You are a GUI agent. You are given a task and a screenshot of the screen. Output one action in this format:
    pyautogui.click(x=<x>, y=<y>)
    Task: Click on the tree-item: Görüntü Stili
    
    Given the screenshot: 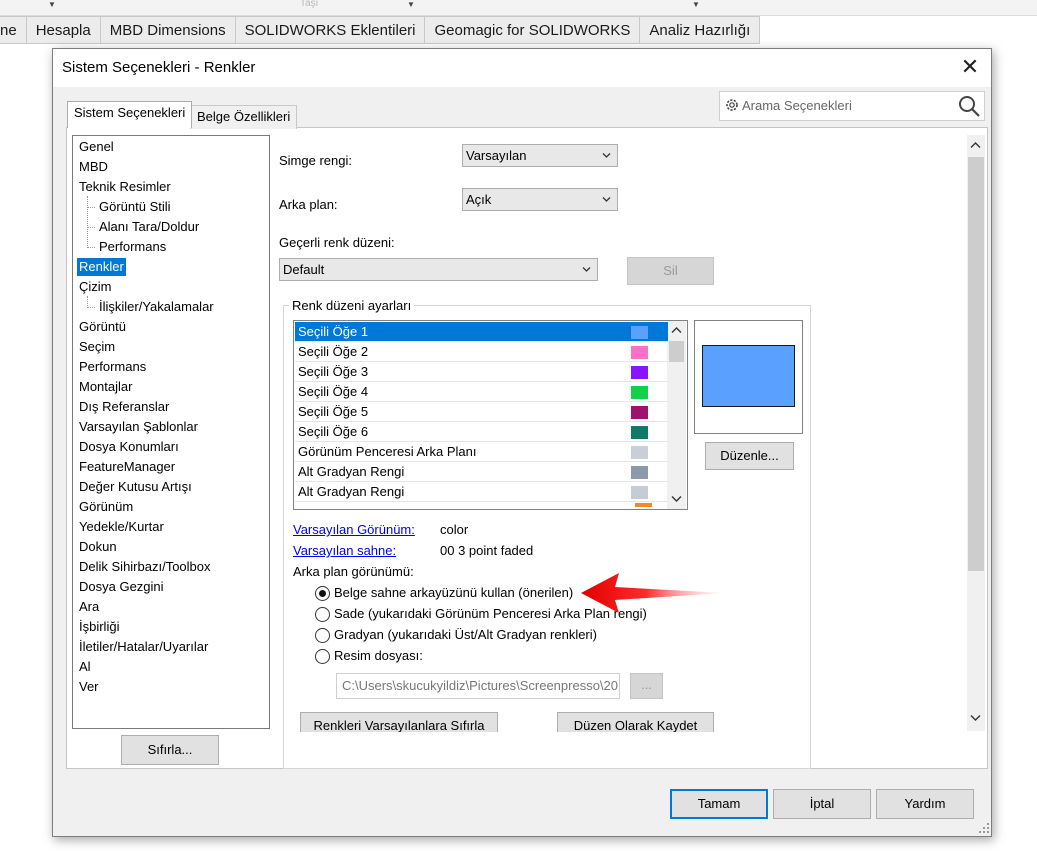 What is the action you would take?
    pyautogui.click(x=135, y=207)
    